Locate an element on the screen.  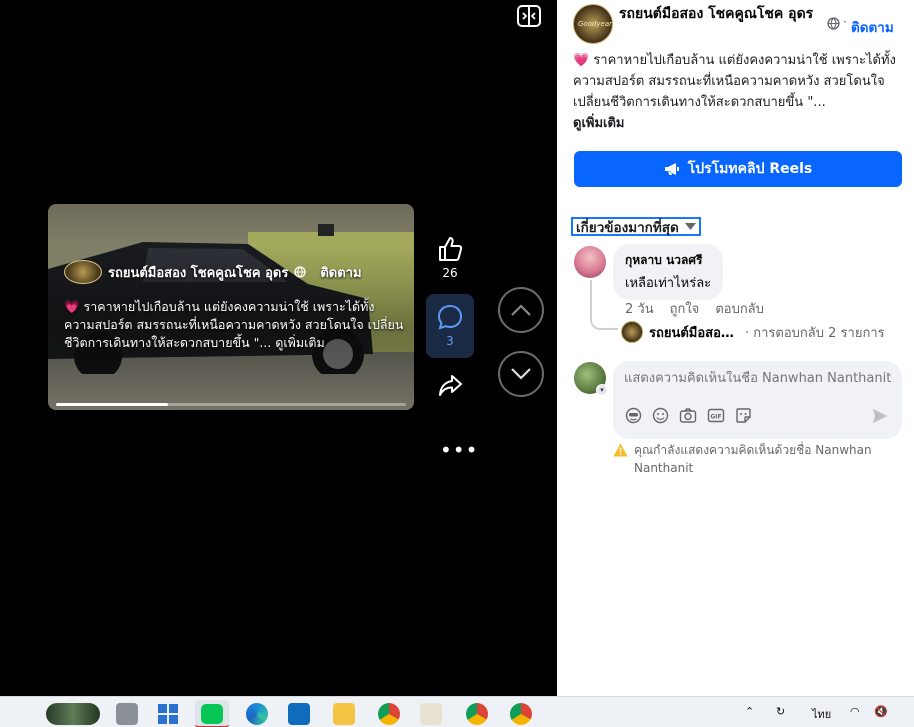
share-icon is located at coordinates (450, 385).